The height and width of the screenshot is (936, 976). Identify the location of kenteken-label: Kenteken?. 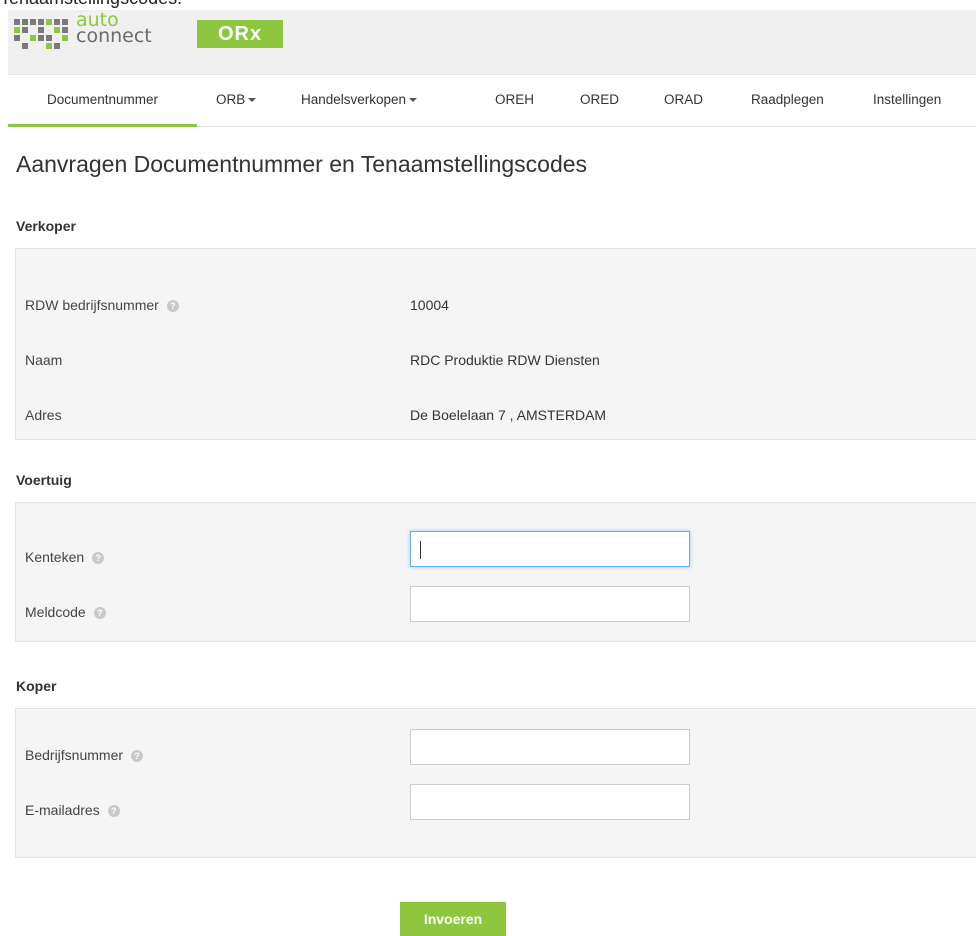
(65, 557).